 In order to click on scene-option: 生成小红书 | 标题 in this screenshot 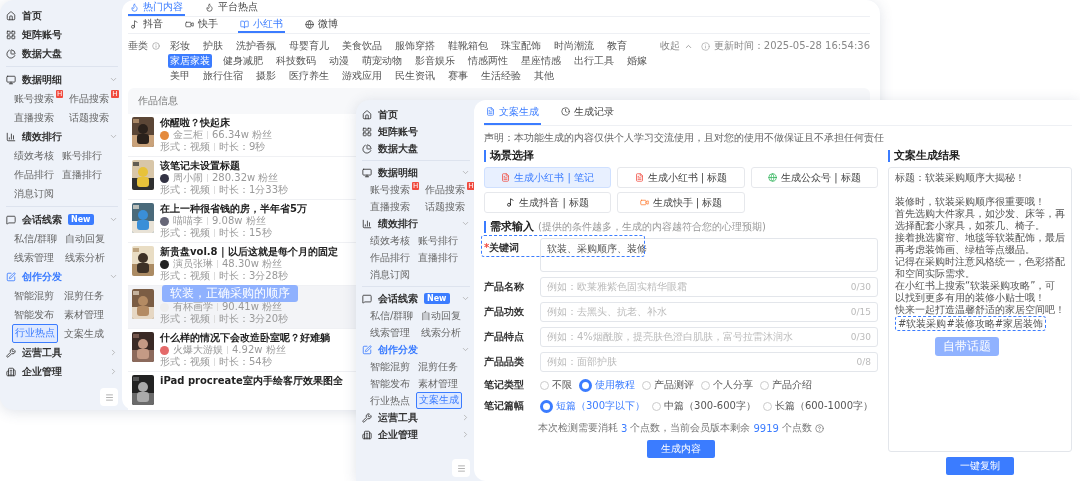, I will do `click(681, 177)`.